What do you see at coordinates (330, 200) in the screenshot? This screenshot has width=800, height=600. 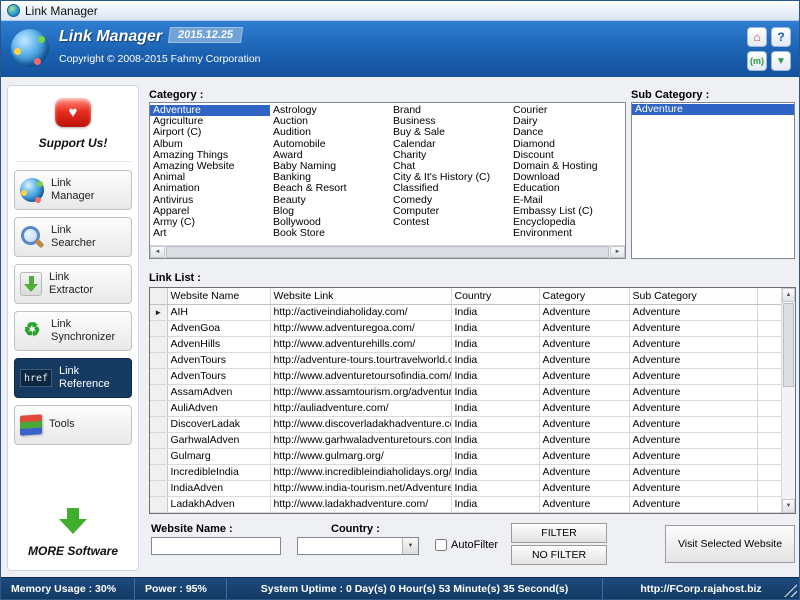 I see `category-item: Beauty` at bounding box center [330, 200].